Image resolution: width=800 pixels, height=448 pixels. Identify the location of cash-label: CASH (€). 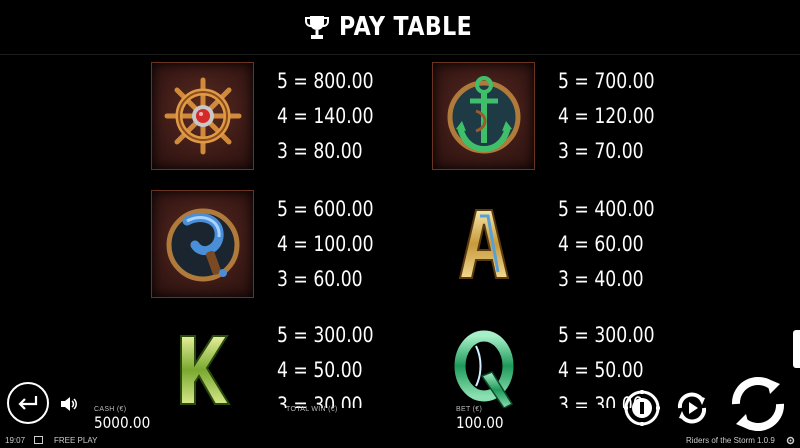
(110, 409).